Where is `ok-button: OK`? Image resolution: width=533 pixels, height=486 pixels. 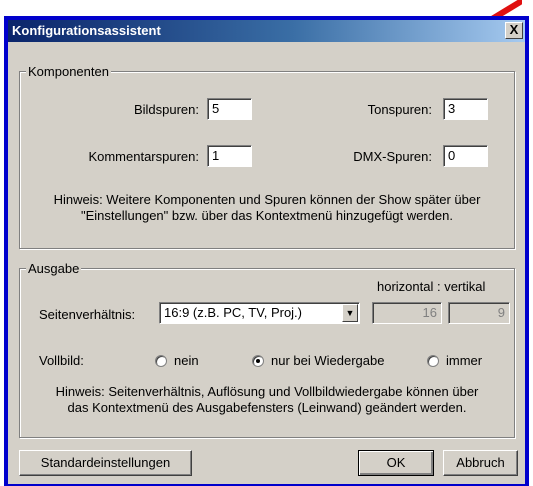
ok-button: OK is located at coordinates (396, 463).